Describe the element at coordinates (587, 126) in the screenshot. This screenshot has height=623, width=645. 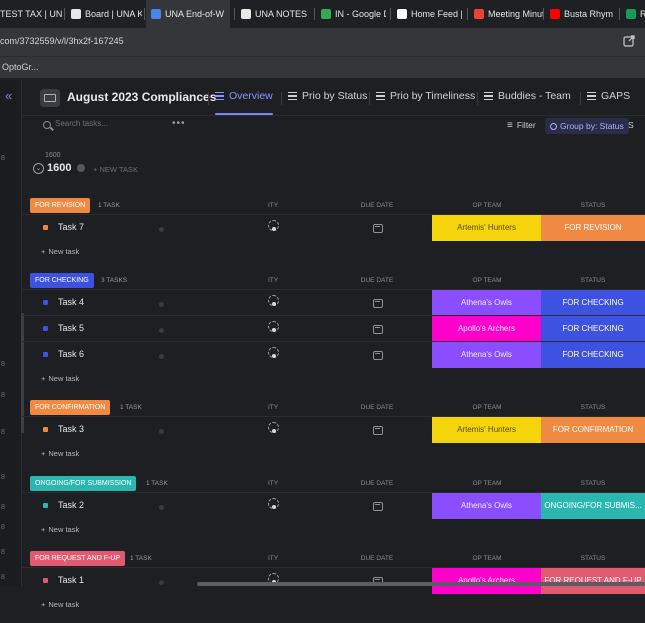
I see `group-by-button: Group by: Status` at that location.